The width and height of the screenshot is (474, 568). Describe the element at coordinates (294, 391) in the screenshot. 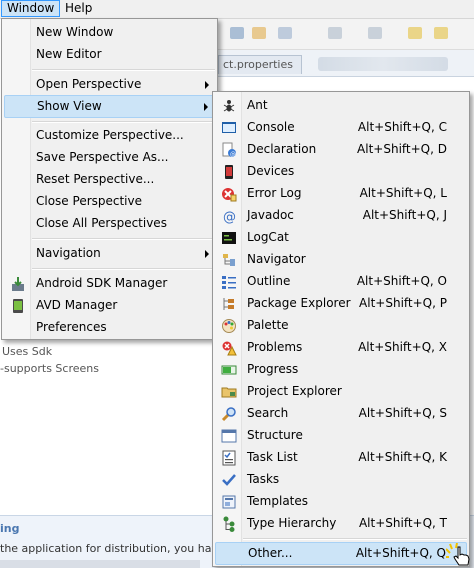

I see `menu-item-label: Project Explorer` at that location.